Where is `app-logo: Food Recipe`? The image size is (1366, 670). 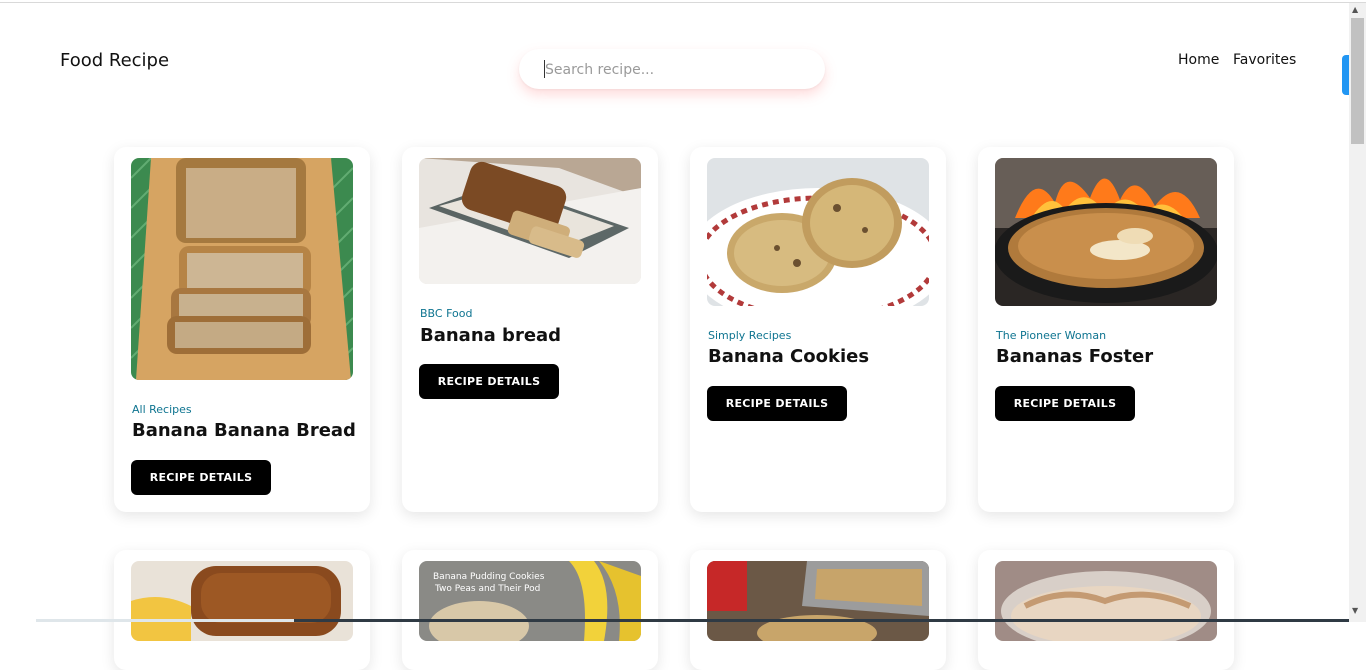
app-logo: Food Recipe is located at coordinates (114, 60).